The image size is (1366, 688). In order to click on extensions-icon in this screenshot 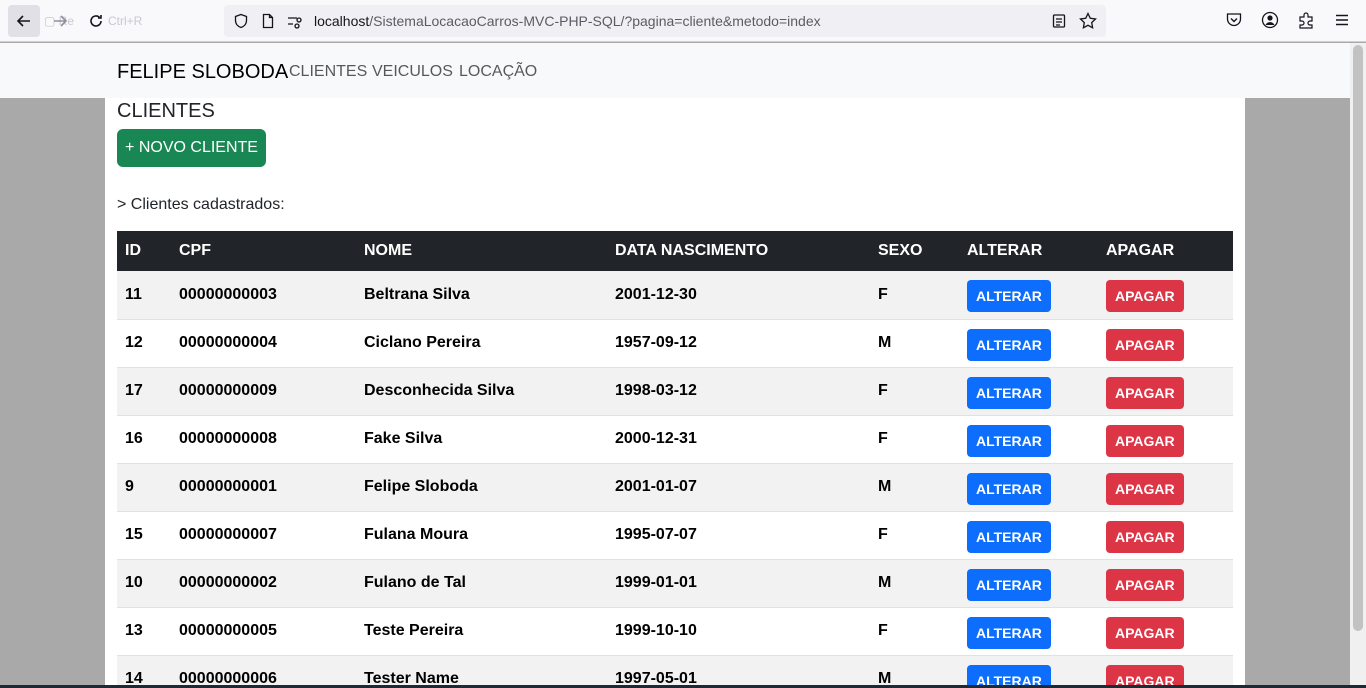, I will do `click(1306, 20)`.